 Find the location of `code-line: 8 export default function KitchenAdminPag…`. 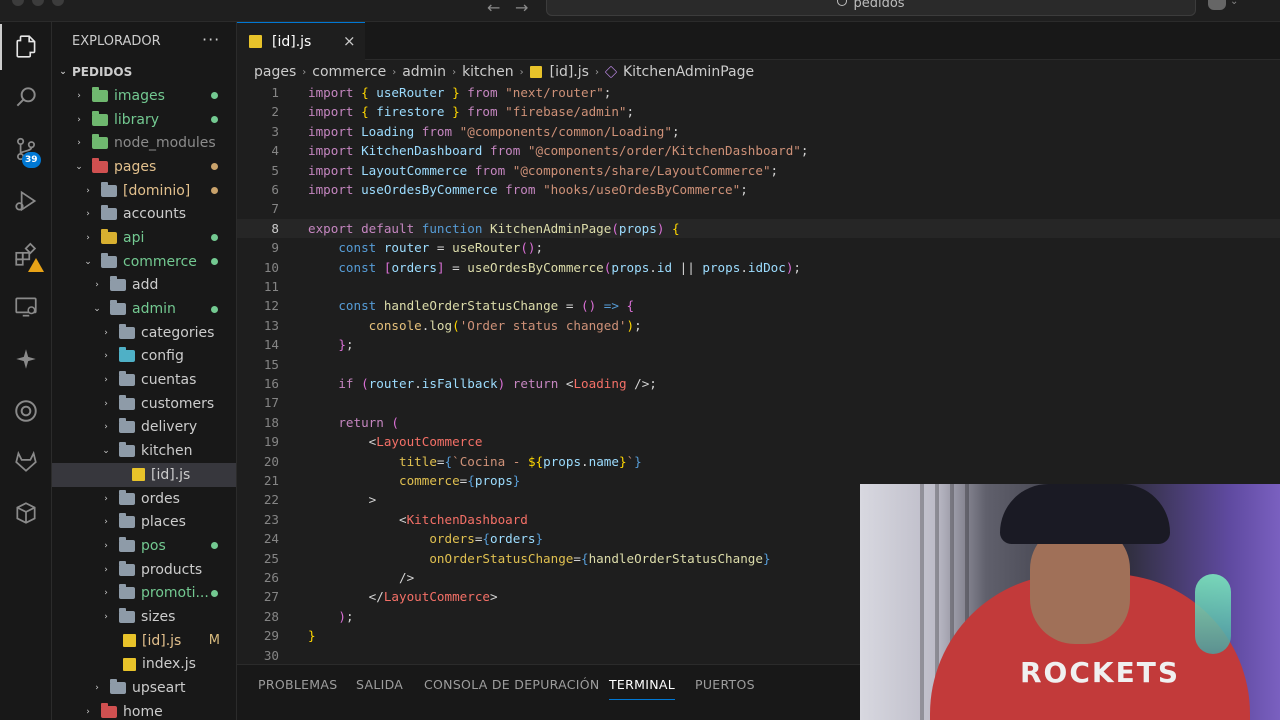

code-line: 8 export default function KitchenAdminPag… is located at coordinates (758, 228).